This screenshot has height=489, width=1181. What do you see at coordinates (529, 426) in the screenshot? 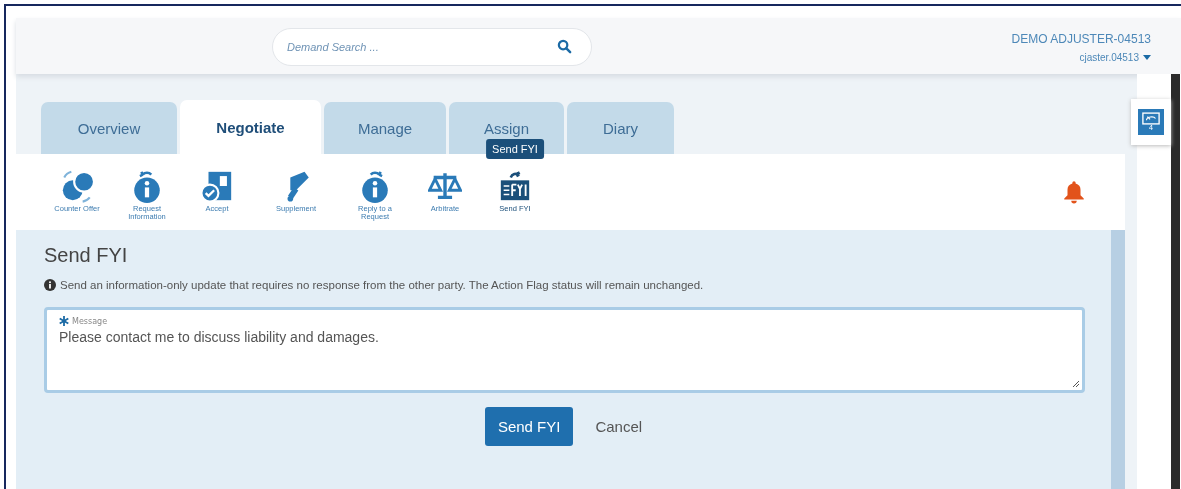
I see `send-button: Send FYI` at bounding box center [529, 426].